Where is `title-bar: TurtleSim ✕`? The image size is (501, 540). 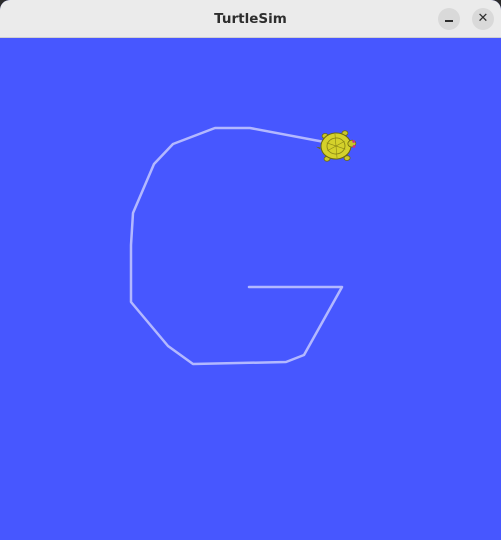
title-bar: TurtleSim ✕ is located at coordinates (250, 19).